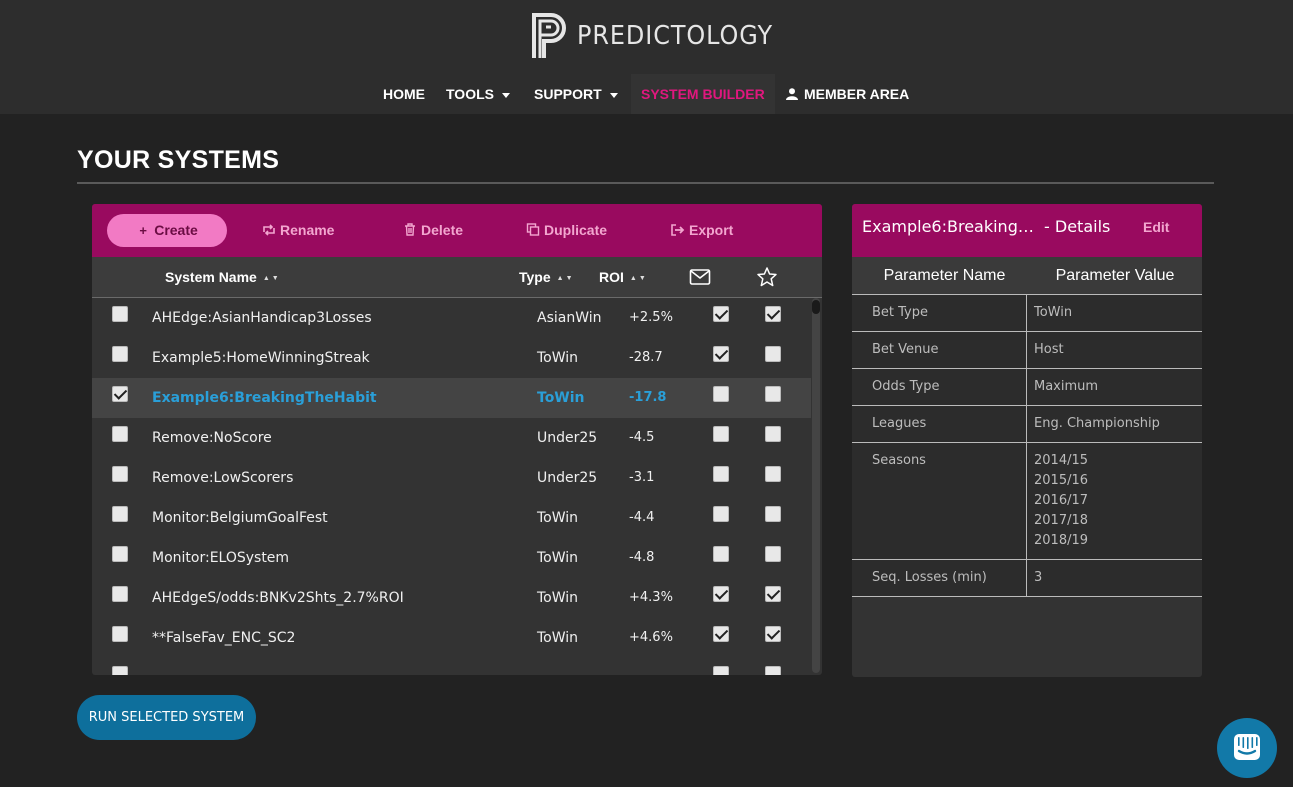  What do you see at coordinates (178, 160) in the screenshot?
I see `page-title: YOUR SYSTEMS` at bounding box center [178, 160].